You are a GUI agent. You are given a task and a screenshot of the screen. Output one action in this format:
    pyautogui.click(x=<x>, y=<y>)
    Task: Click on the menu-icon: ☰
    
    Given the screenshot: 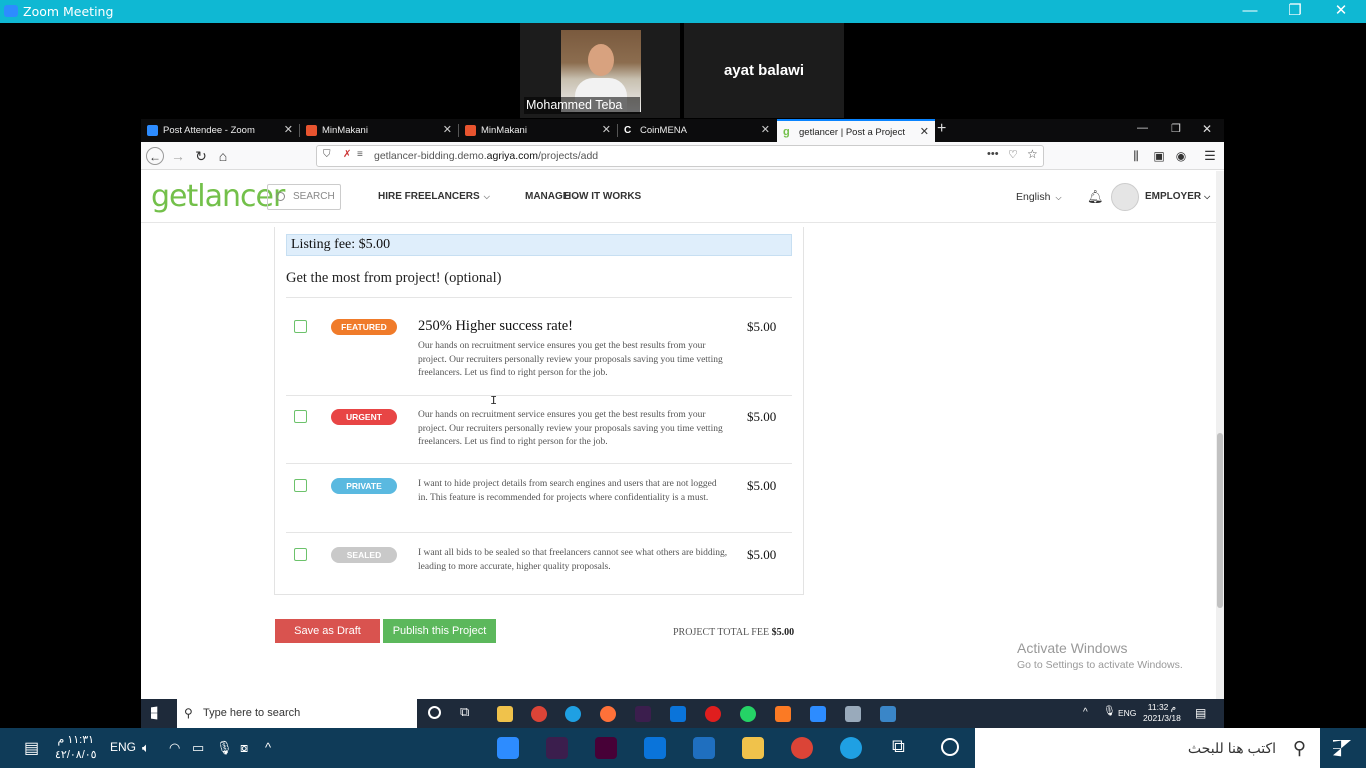 What is the action you would take?
    pyautogui.click(x=1210, y=156)
    